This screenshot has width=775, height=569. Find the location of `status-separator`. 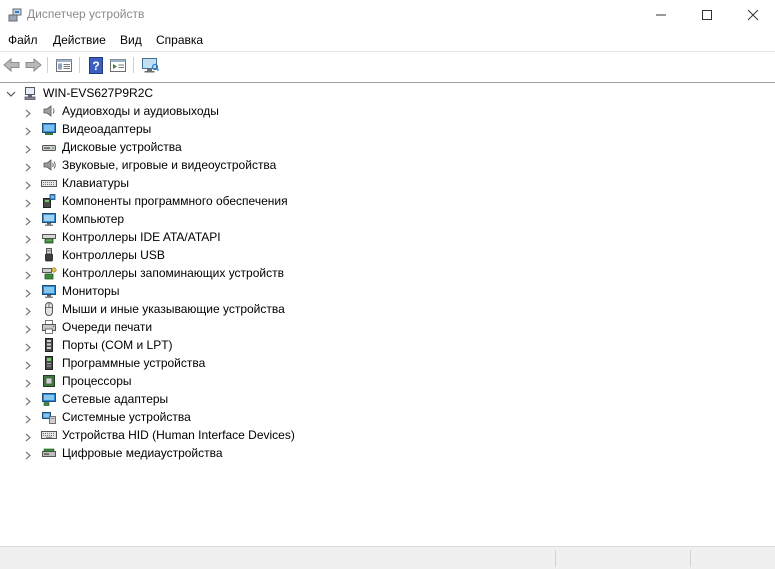

status-separator is located at coordinates (555, 558).